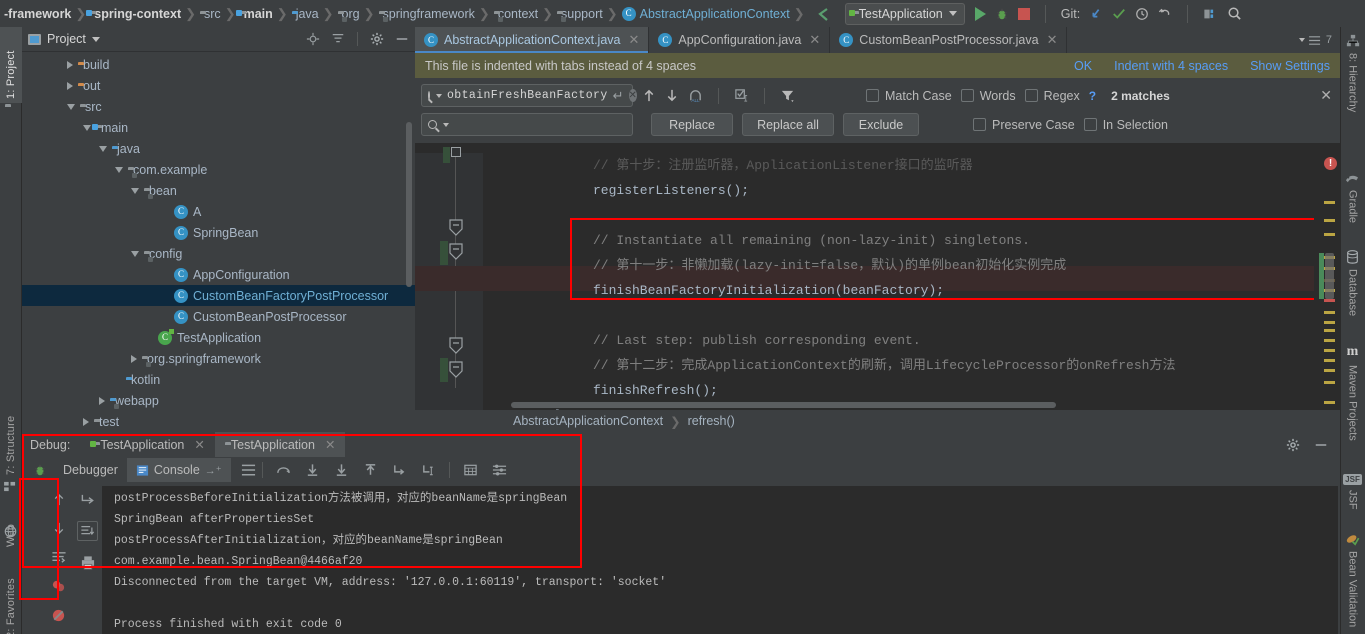 The image size is (1365, 634). What do you see at coordinates (11, 65) in the screenshot?
I see `tool-tab-project: 1: Project` at bounding box center [11, 65].